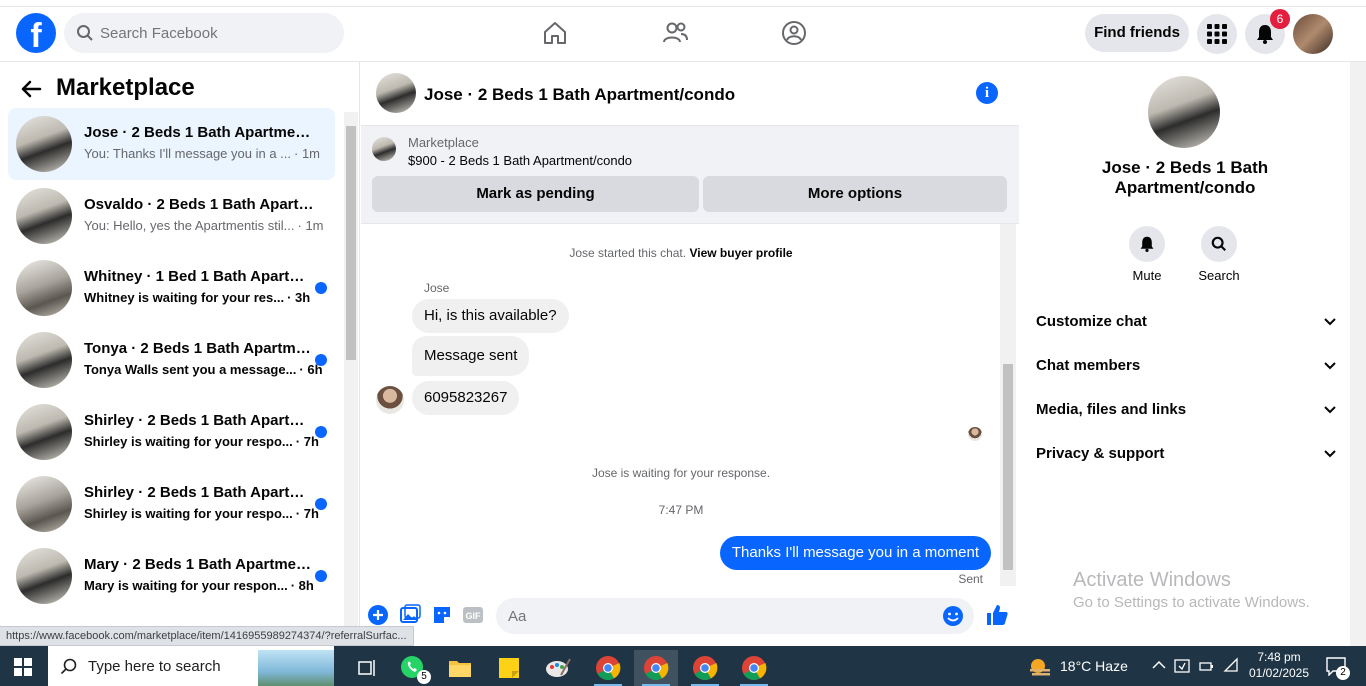 Image resolution: width=1366 pixels, height=686 pixels. What do you see at coordinates (204, 297) in the screenshot?
I see `conversation-snippet: Whitney is waiting for your res... · 3h` at bounding box center [204, 297].